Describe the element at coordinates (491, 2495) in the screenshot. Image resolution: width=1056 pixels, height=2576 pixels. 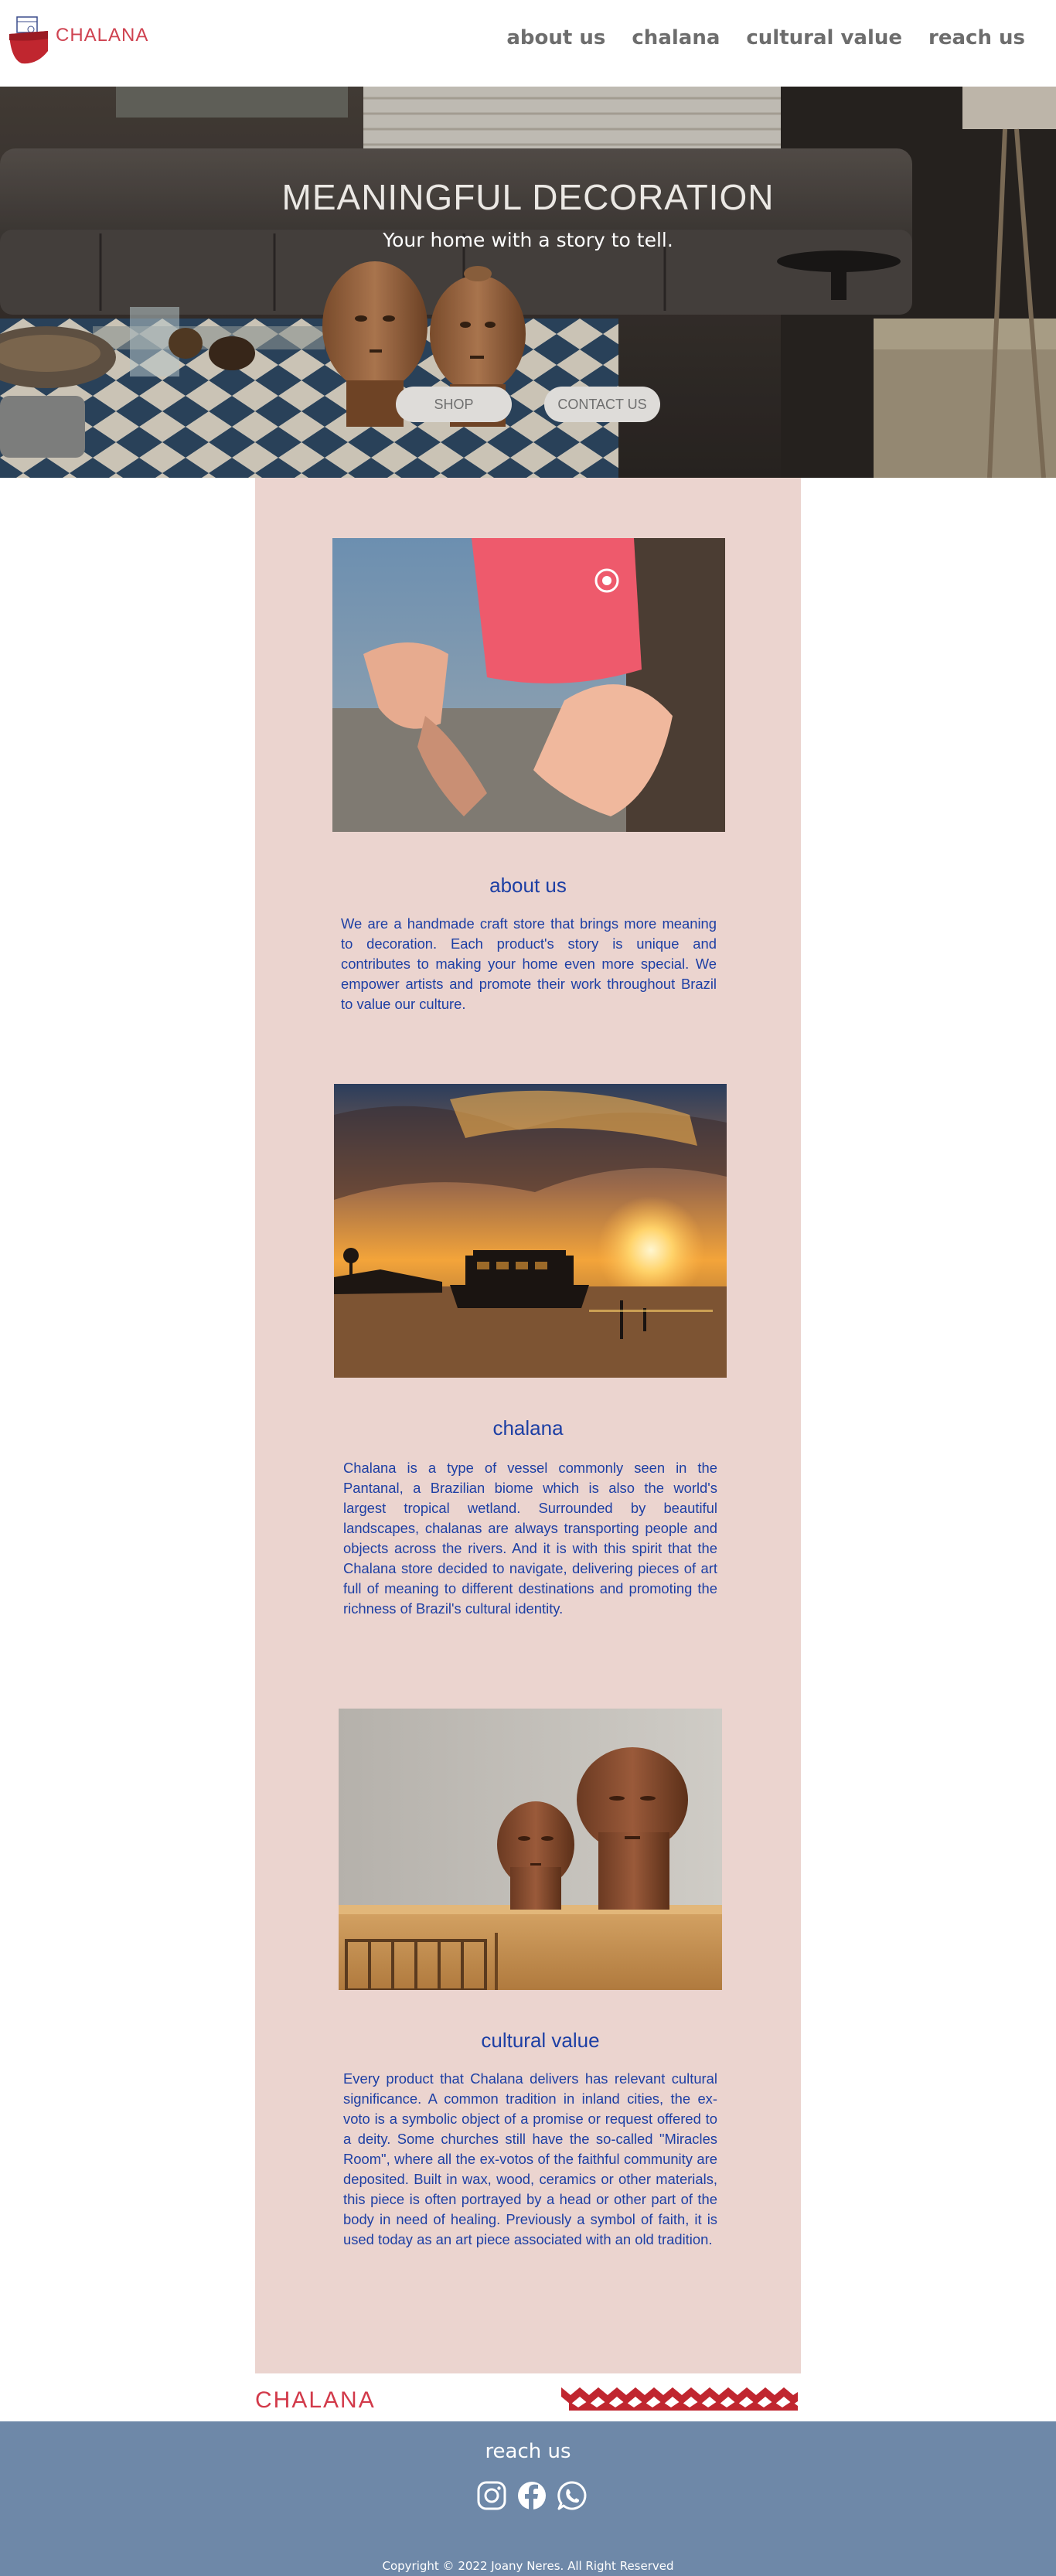
I see `instagram-icon` at that location.